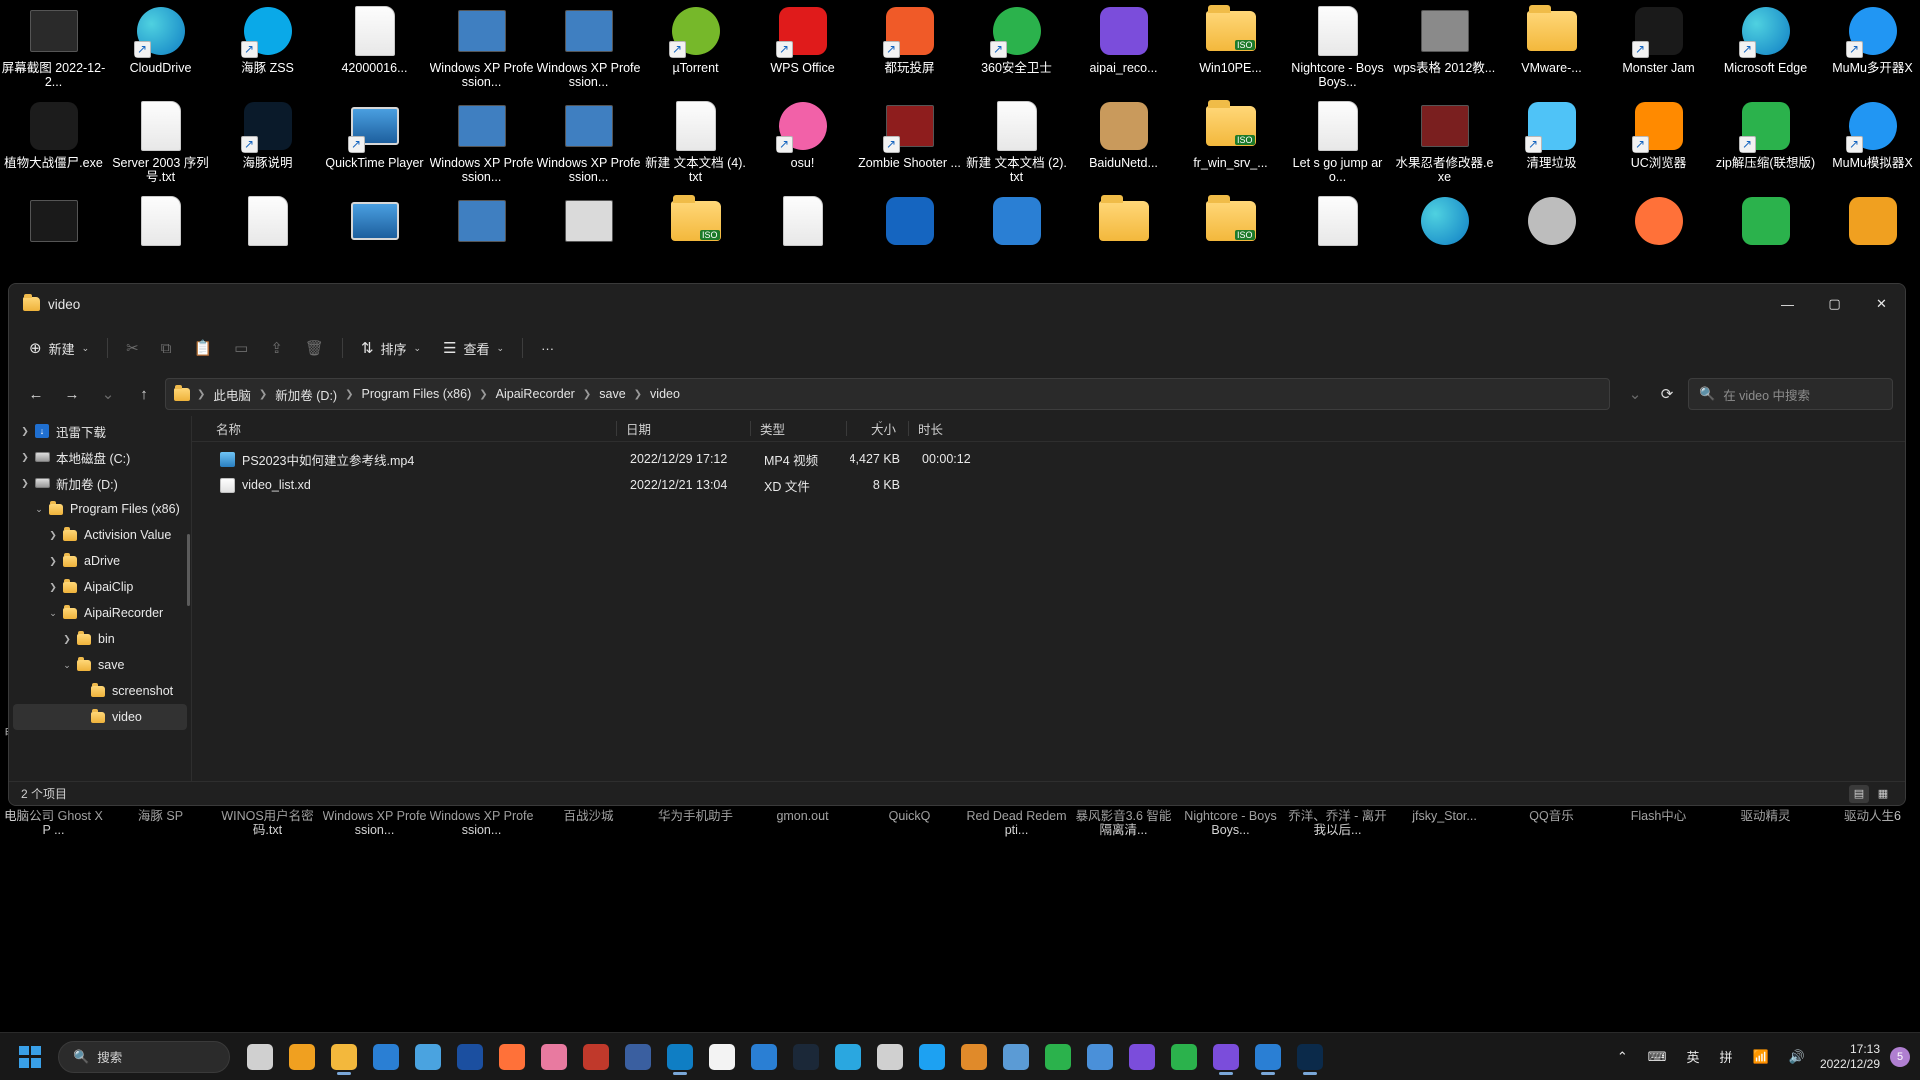 Image resolution: width=1920 pixels, height=1080 pixels. What do you see at coordinates (100, 457) in the screenshot?
I see `sidebar-item-c: ❯ 本地磁盘 (C:)` at bounding box center [100, 457].